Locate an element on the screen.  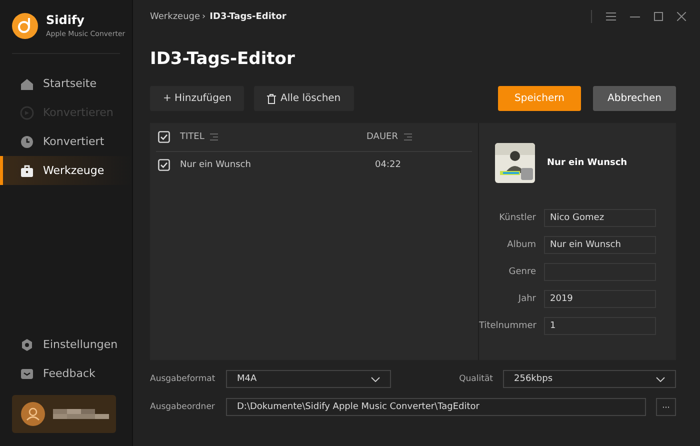
browse-button: ··· is located at coordinates (666, 407).